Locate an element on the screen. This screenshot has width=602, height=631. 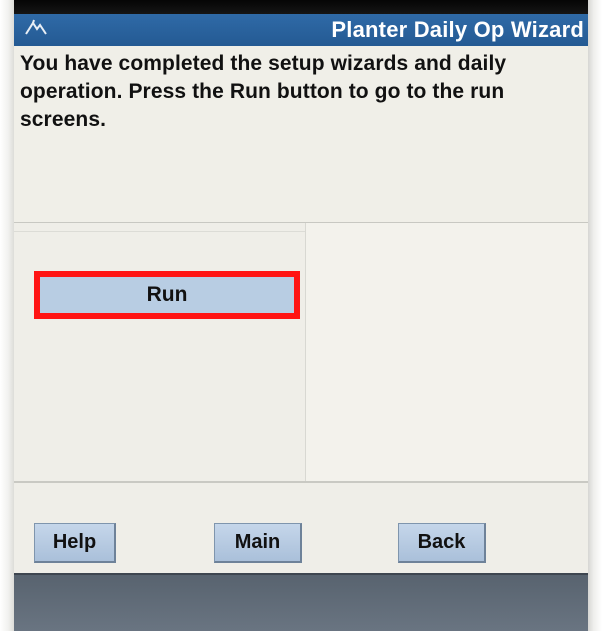
bezel-right is located at coordinates (595, 315).